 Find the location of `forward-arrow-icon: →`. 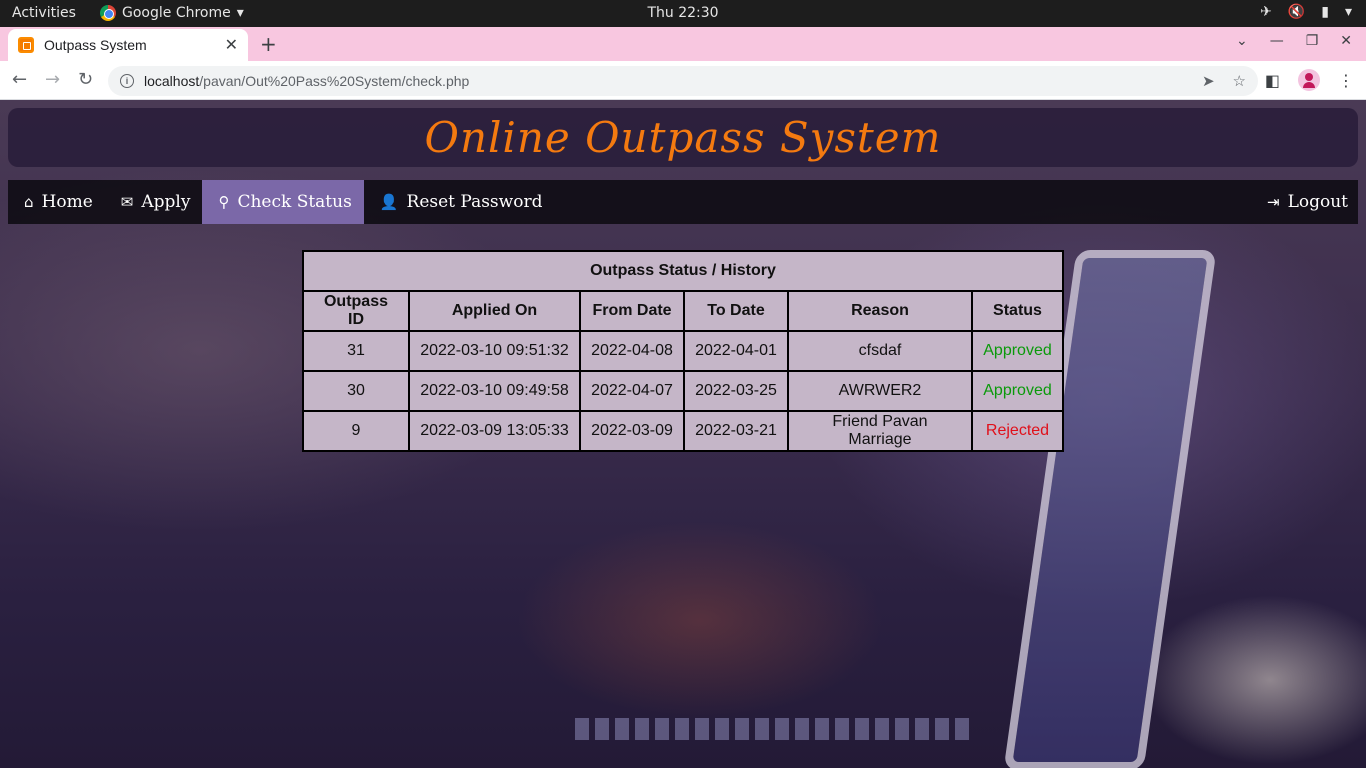

forward-arrow-icon: → is located at coordinates (52, 79).